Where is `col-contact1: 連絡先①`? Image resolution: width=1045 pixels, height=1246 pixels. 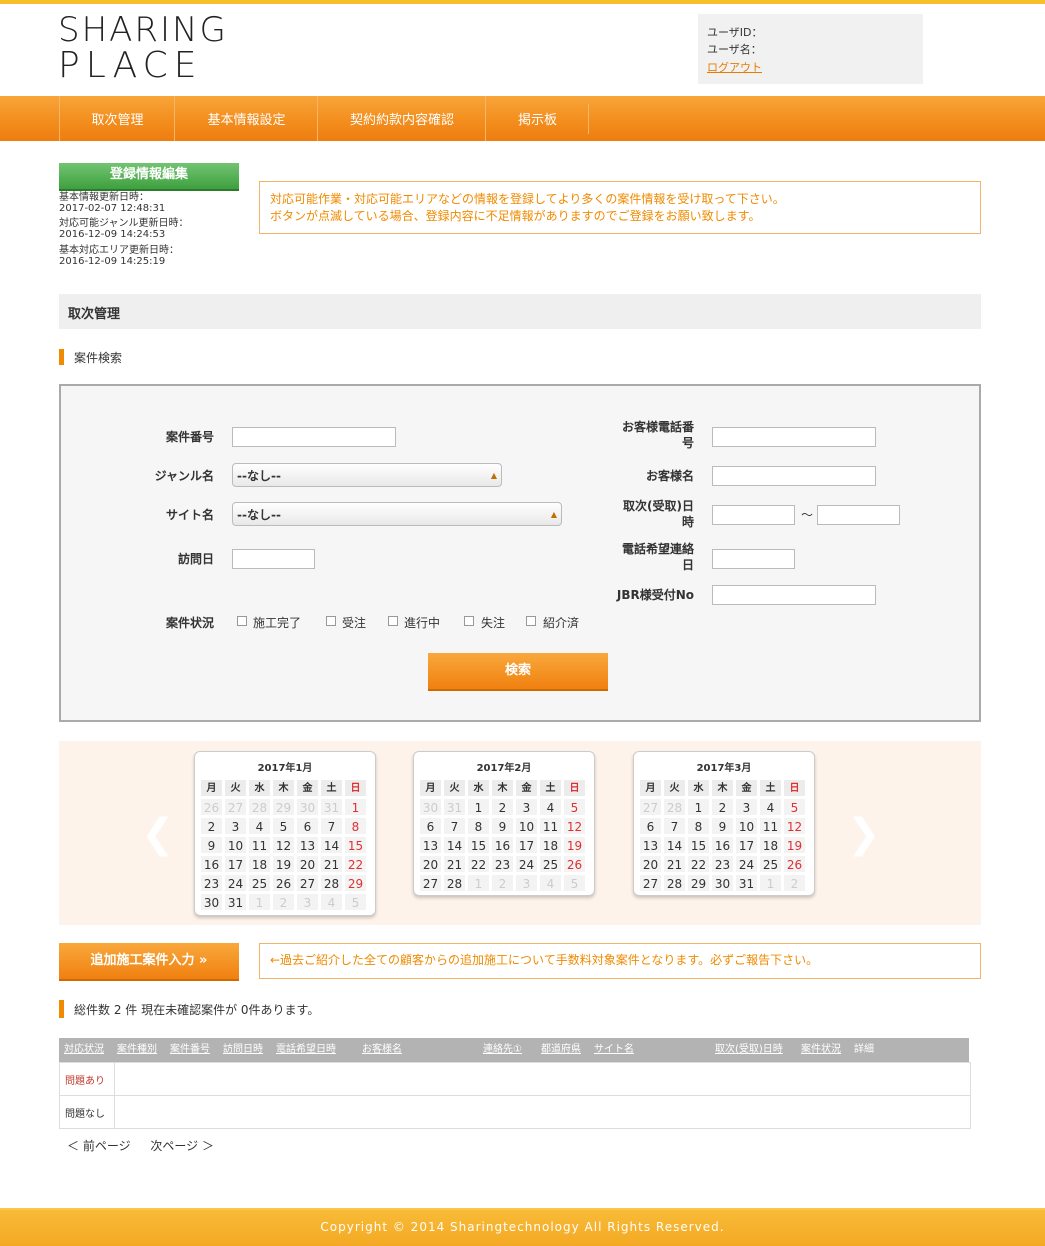 col-contact1: 連絡先① is located at coordinates (502, 1050).